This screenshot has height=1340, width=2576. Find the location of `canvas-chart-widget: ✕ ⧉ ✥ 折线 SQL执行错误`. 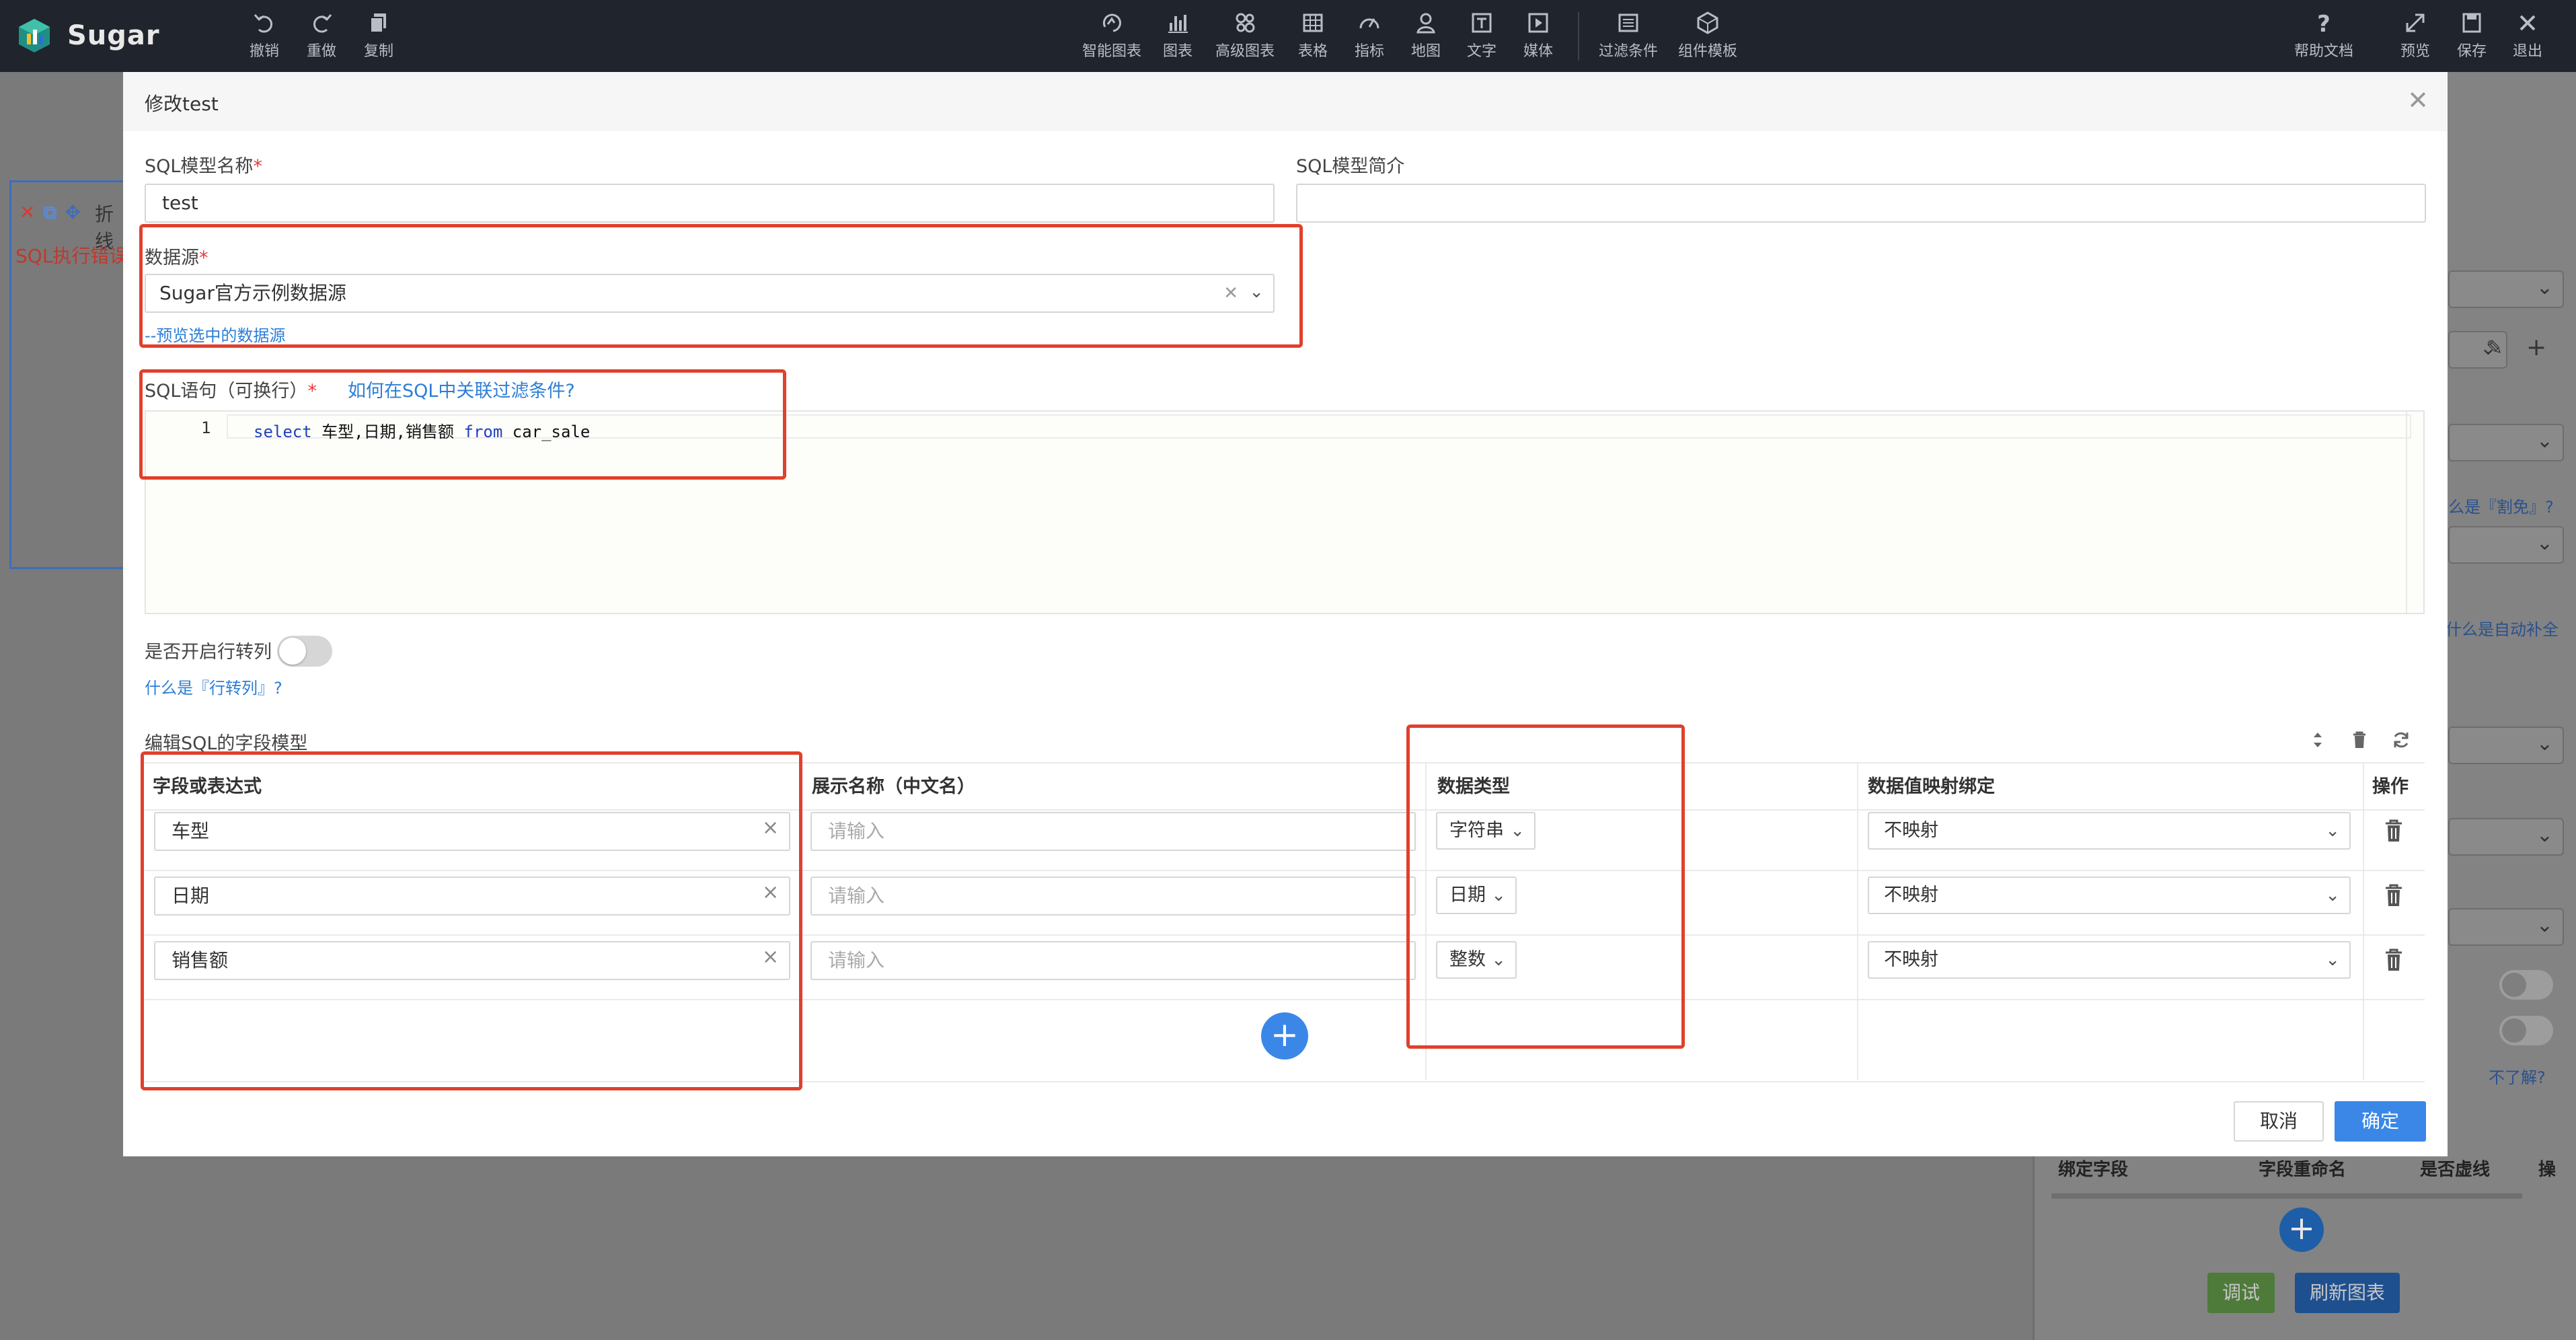

canvas-chart-widget: ✕ ⧉ ✥ 折线 SQL执行错误 is located at coordinates (68, 375).